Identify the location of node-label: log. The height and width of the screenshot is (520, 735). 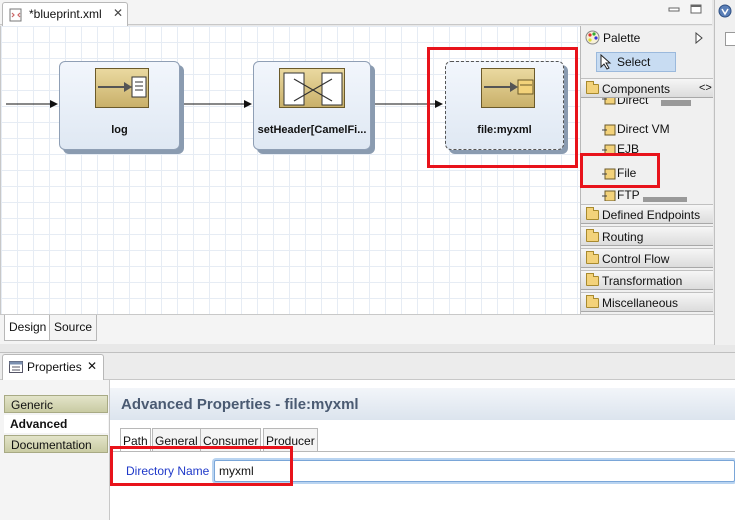
(119, 130).